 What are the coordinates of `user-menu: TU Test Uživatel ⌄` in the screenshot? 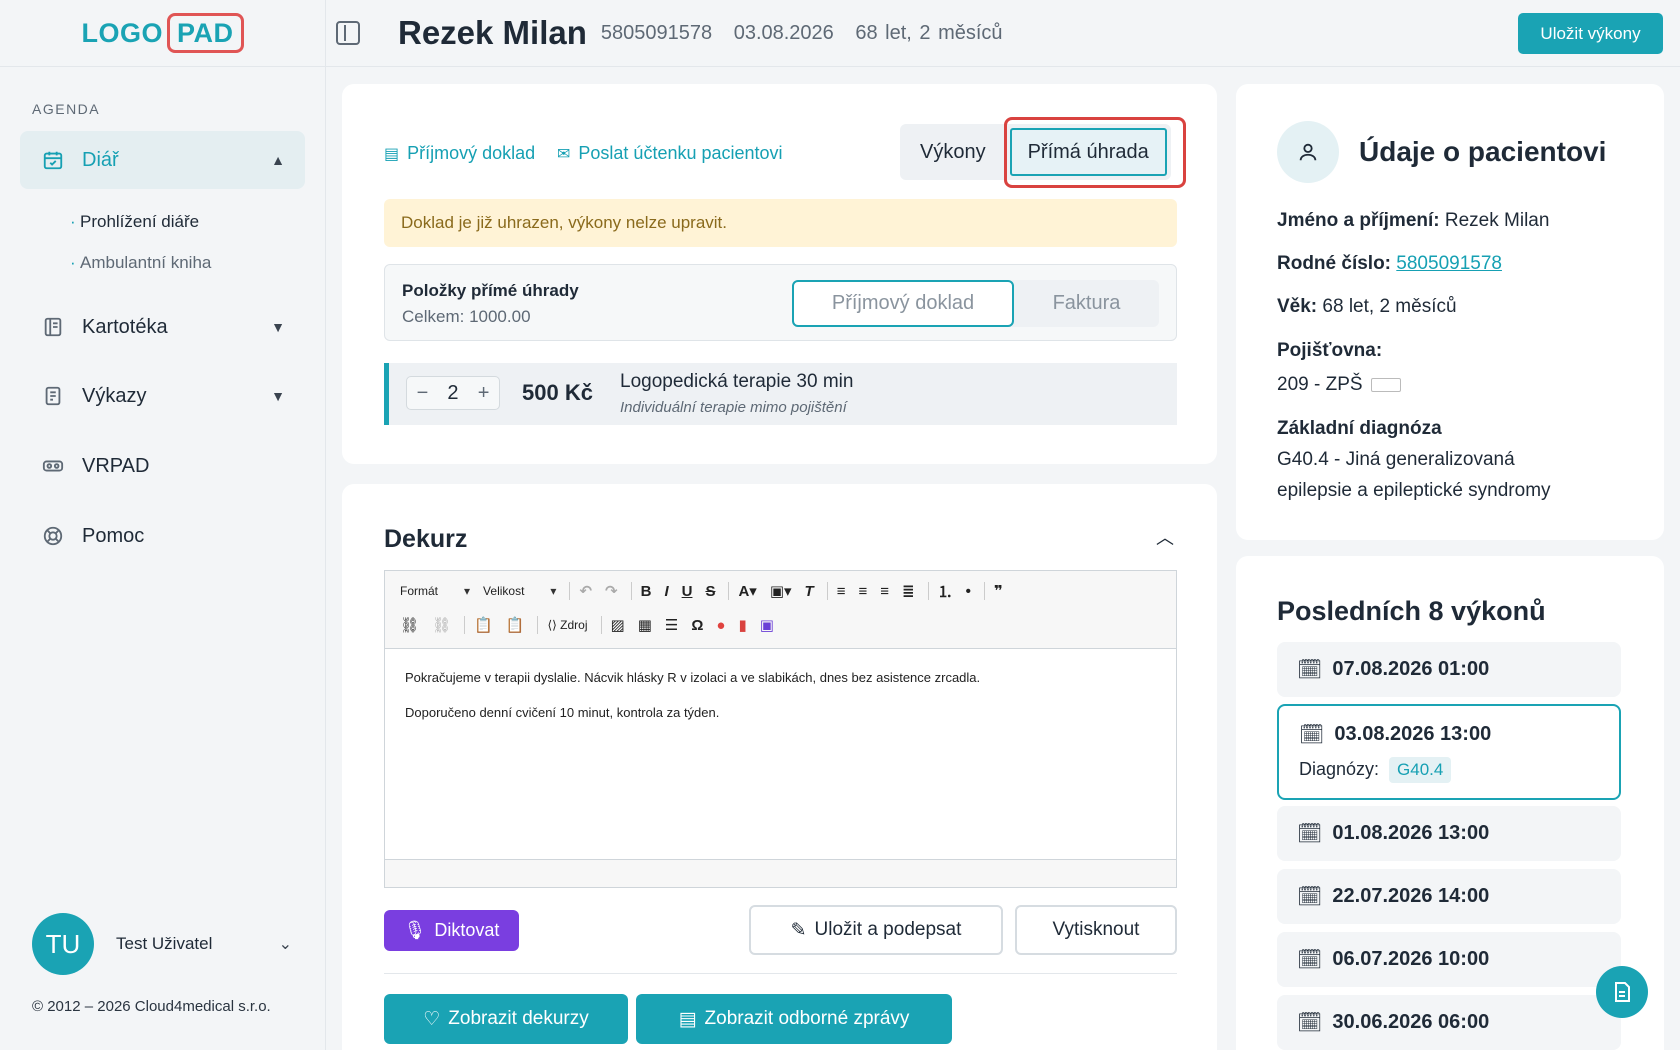 It's located at (162, 944).